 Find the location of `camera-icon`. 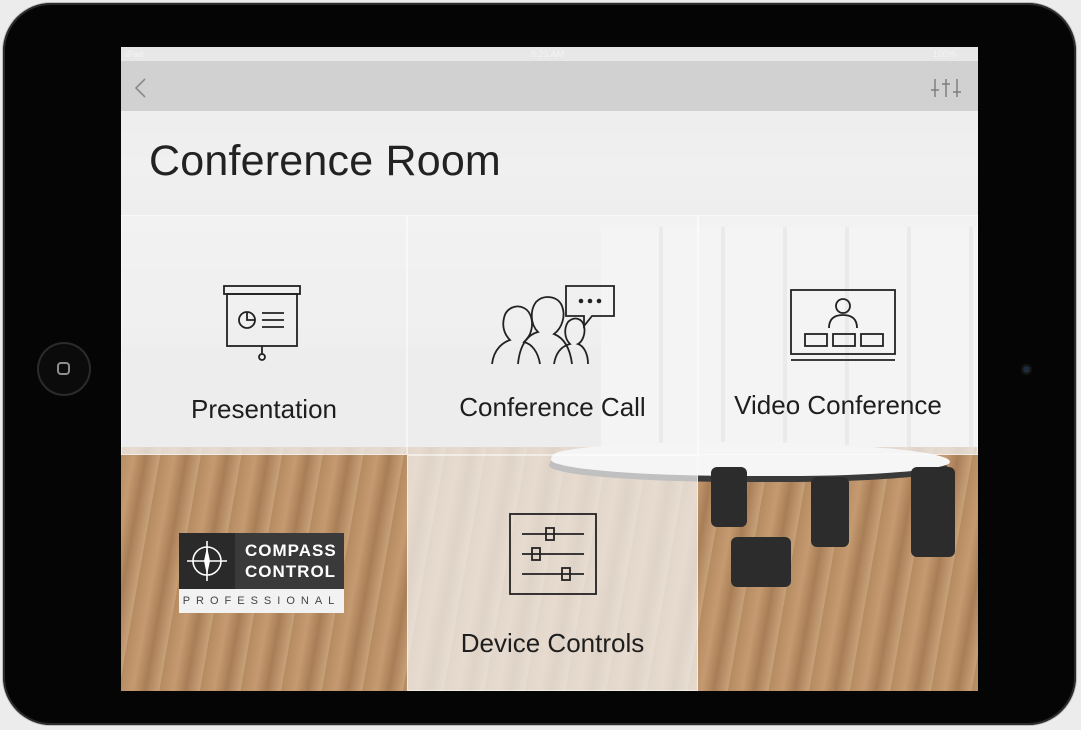

camera-icon is located at coordinates (1026, 369).